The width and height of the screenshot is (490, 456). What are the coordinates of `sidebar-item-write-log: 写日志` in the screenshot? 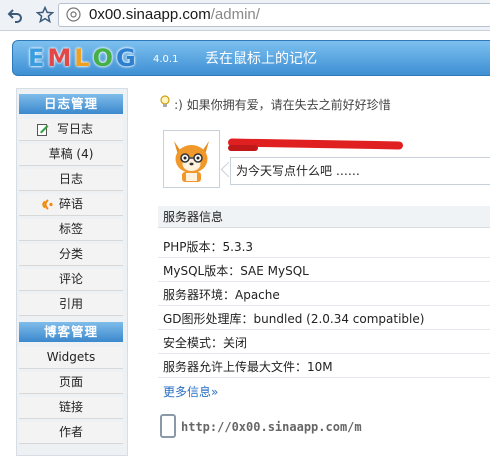 It's located at (71, 130).